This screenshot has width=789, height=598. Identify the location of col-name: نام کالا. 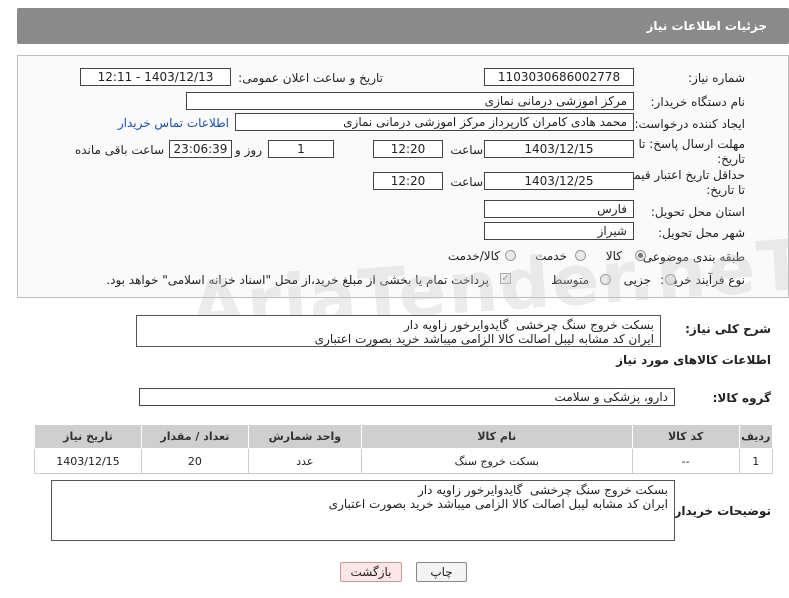
(496, 436).